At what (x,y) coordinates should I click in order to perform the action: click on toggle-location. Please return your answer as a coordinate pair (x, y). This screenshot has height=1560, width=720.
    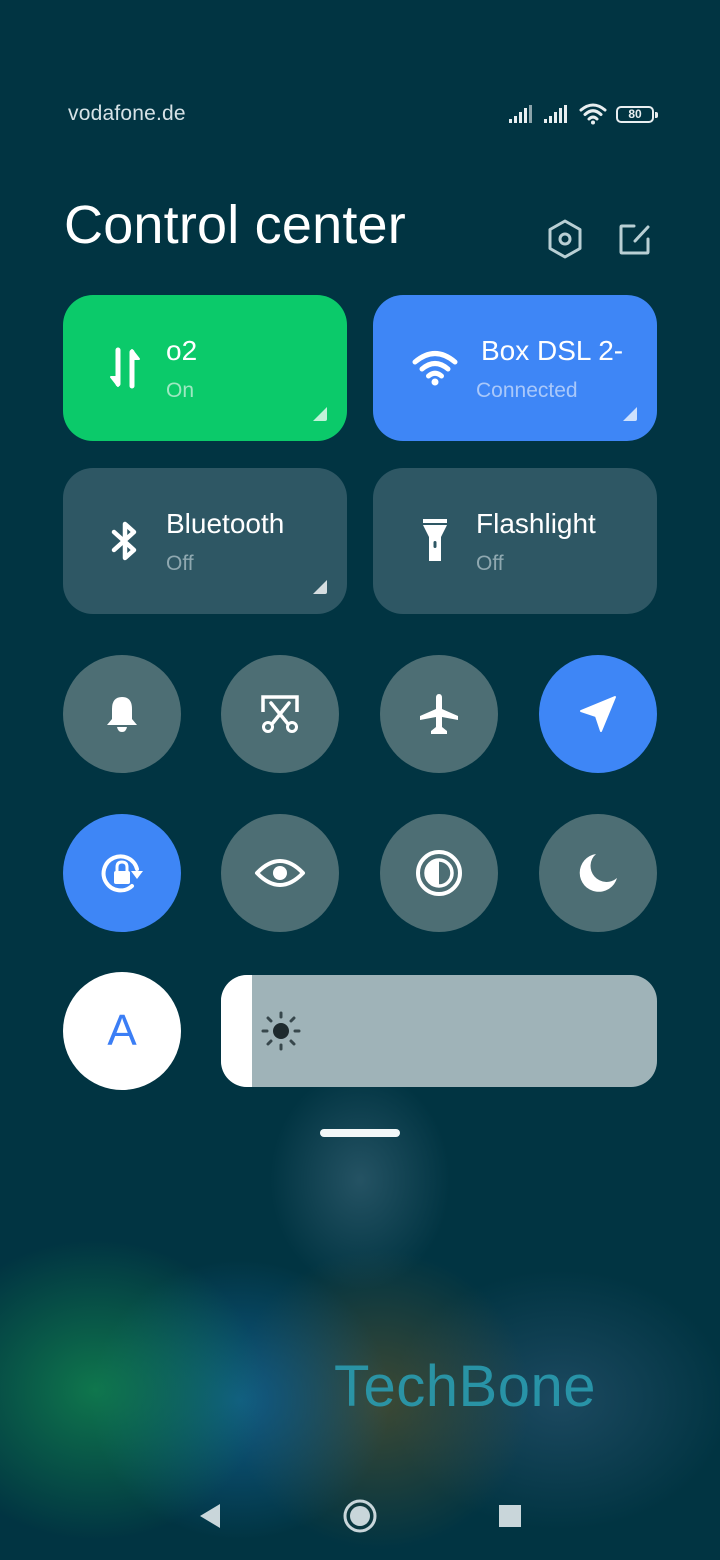
    Looking at the image, I should click on (598, 714).